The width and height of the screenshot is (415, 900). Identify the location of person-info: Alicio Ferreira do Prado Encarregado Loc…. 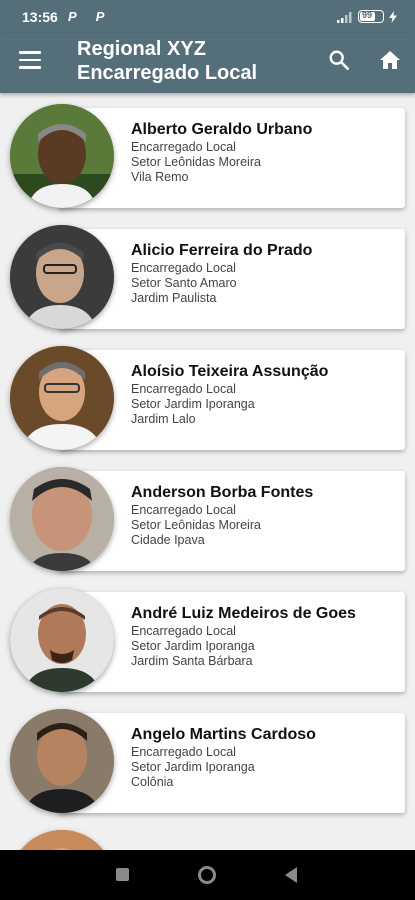
(221, 273).